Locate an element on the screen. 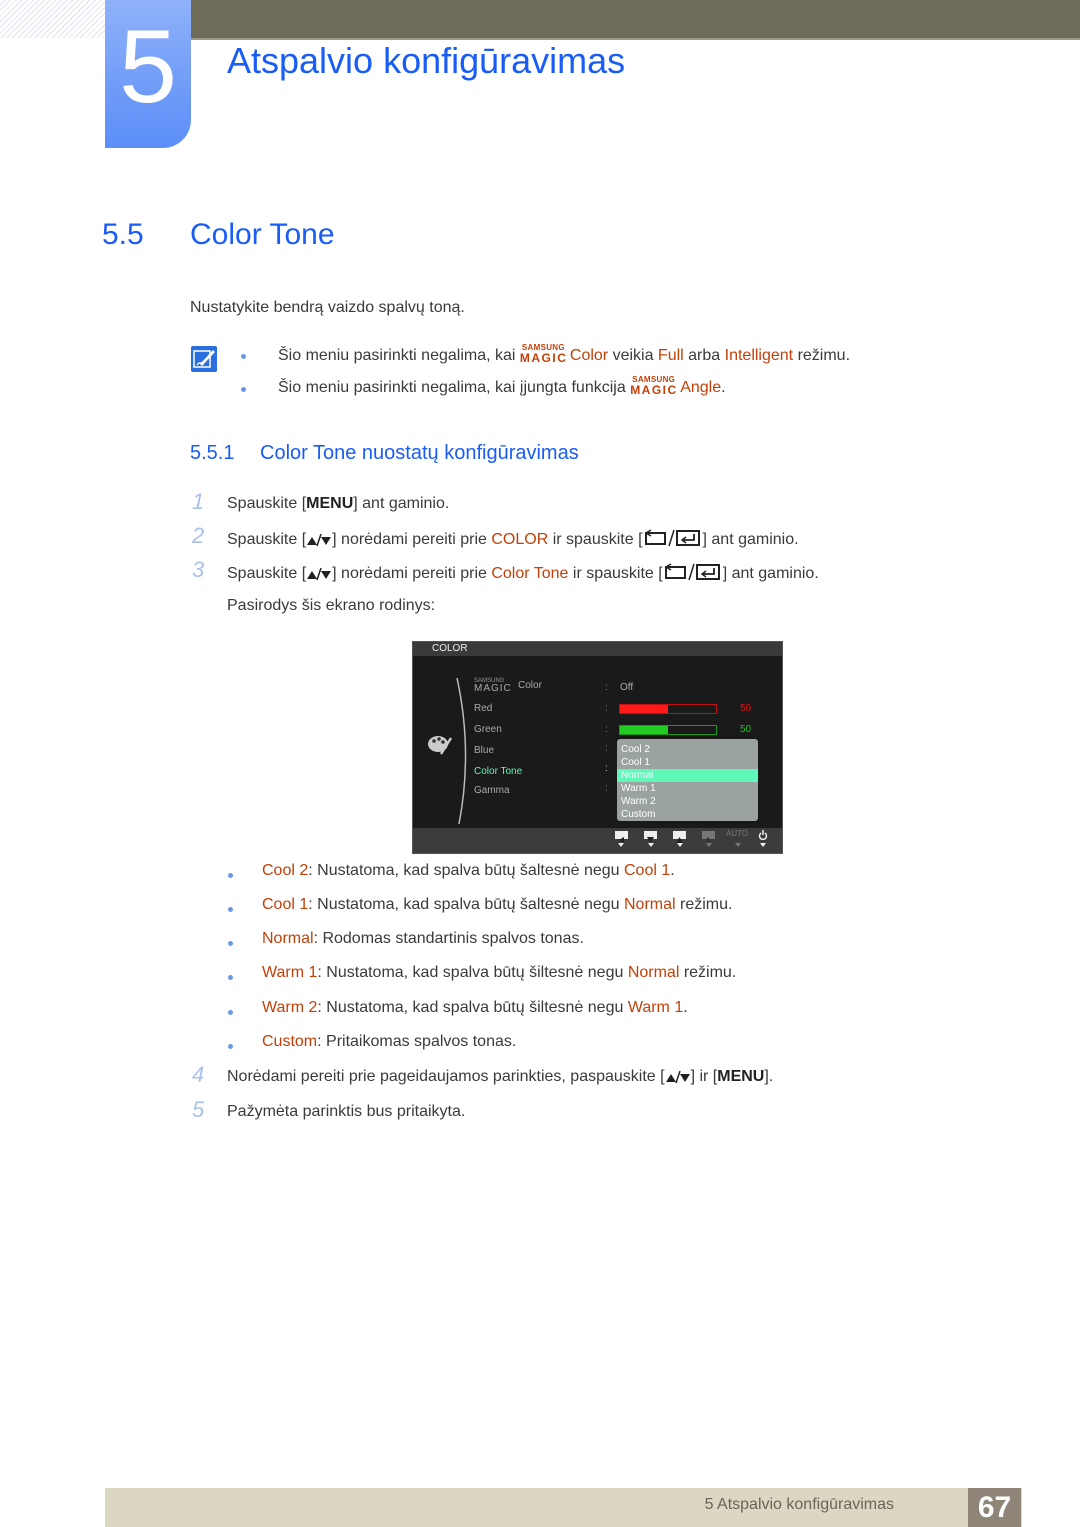 The height and width of the screenshot is (1527, 1080). tone-option-label: Cool 1 is located at coordinates (635, 762).